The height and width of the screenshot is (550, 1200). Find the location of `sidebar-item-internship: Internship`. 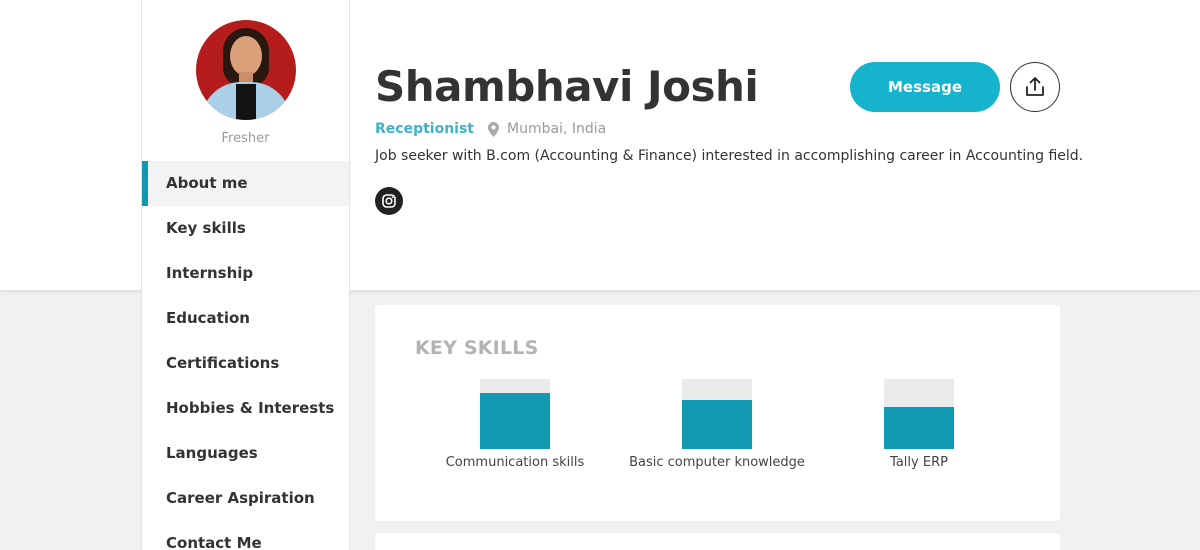

sidebar-item-internship: Internship is located at coordinates (245, 273).